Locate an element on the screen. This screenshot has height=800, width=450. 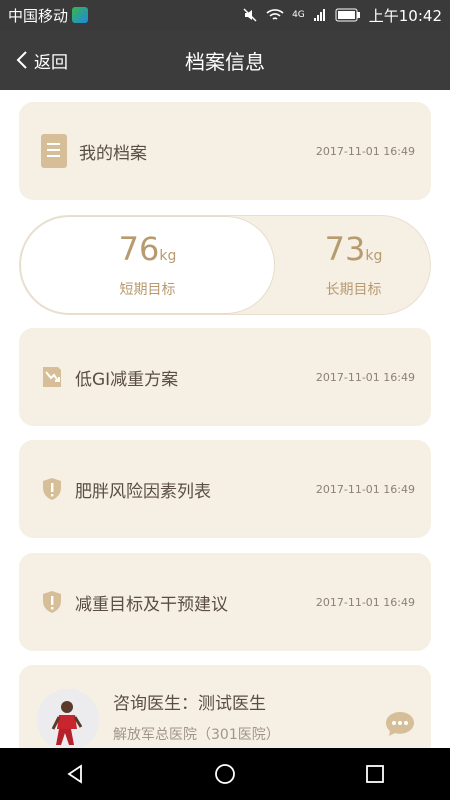
network-type: 4G is located at coordinates (298, 15).